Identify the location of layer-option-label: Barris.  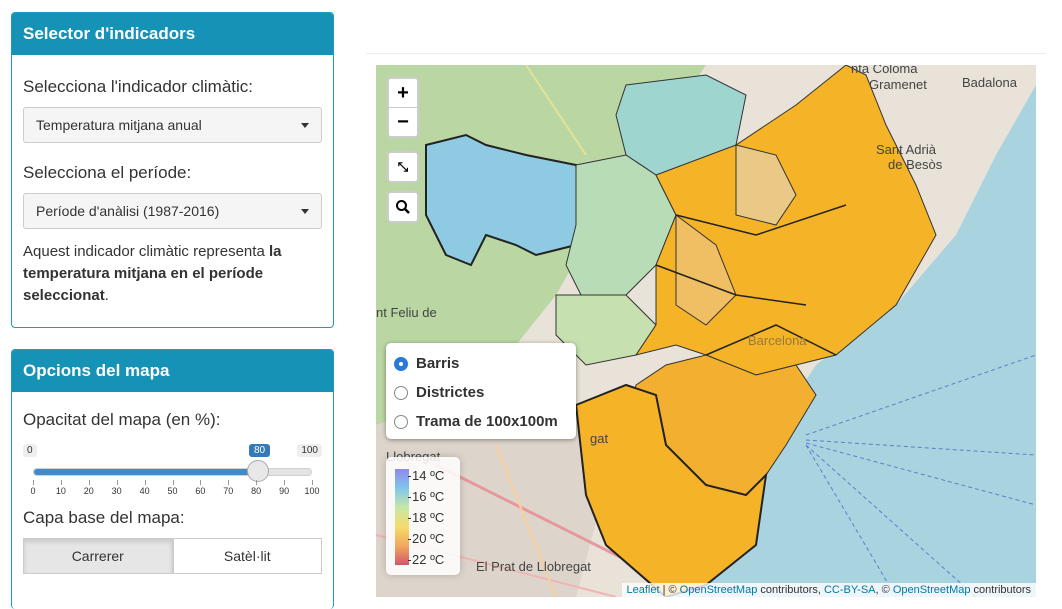
(438, 363).